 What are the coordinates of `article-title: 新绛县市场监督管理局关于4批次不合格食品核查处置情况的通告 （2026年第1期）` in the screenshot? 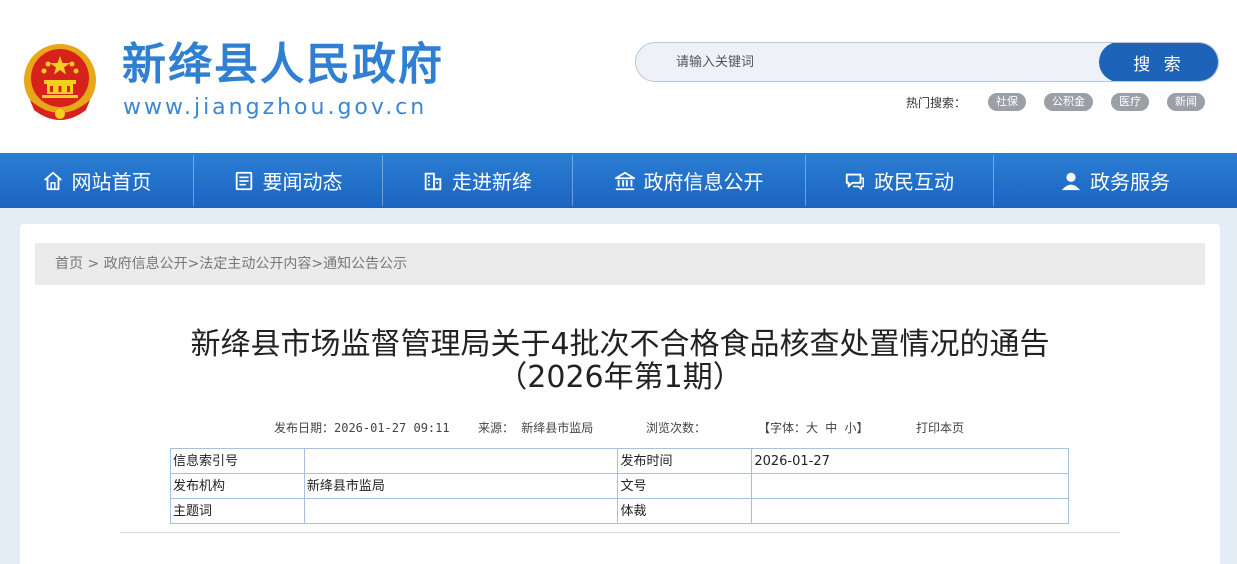 It's located at (620, 361).